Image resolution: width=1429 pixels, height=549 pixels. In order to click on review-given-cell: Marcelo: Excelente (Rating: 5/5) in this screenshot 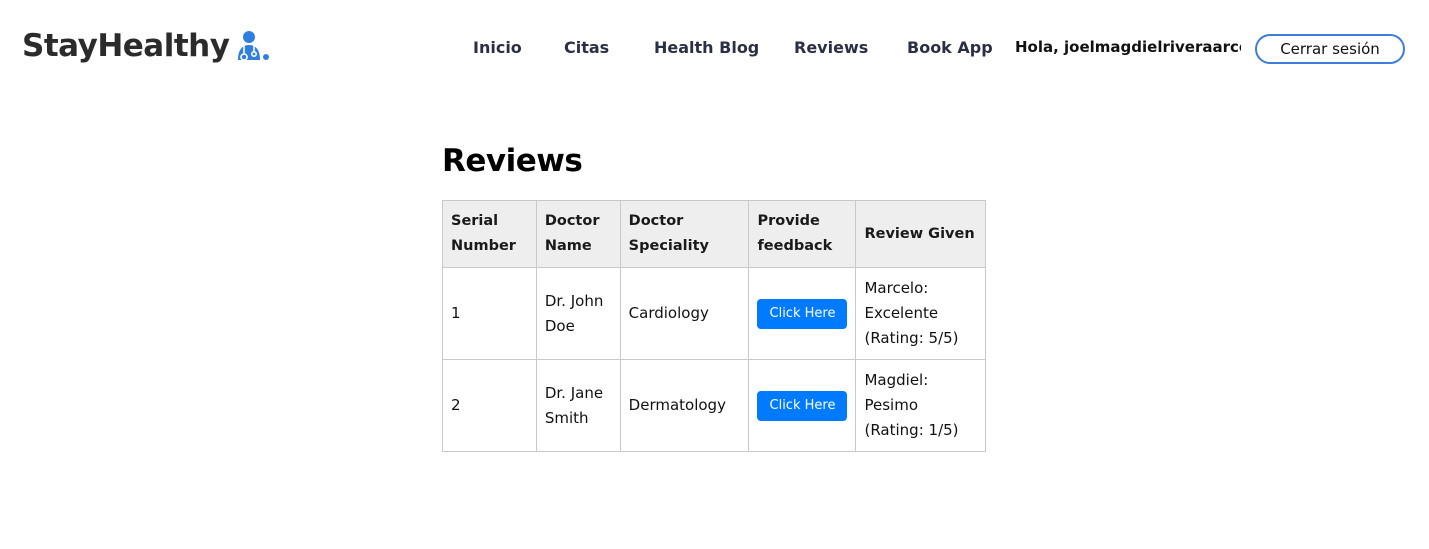, I will do `click(920, 313)`.